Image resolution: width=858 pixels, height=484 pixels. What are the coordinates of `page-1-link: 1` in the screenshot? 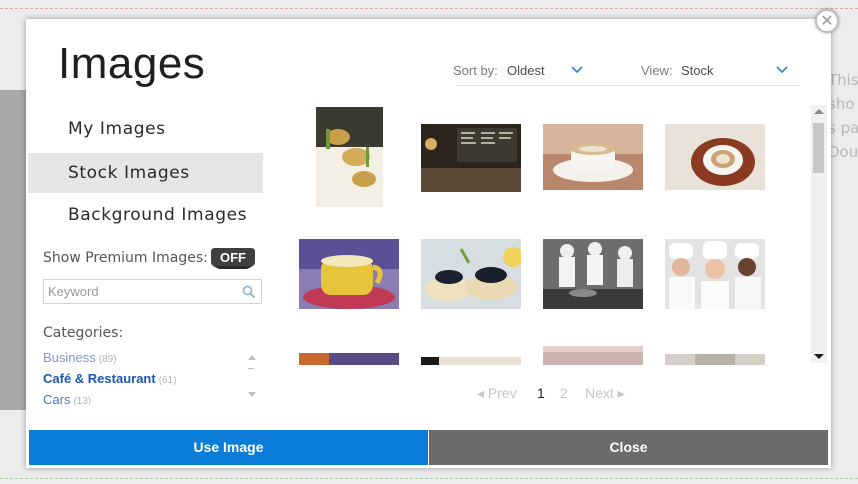 It's located at (541, 393).